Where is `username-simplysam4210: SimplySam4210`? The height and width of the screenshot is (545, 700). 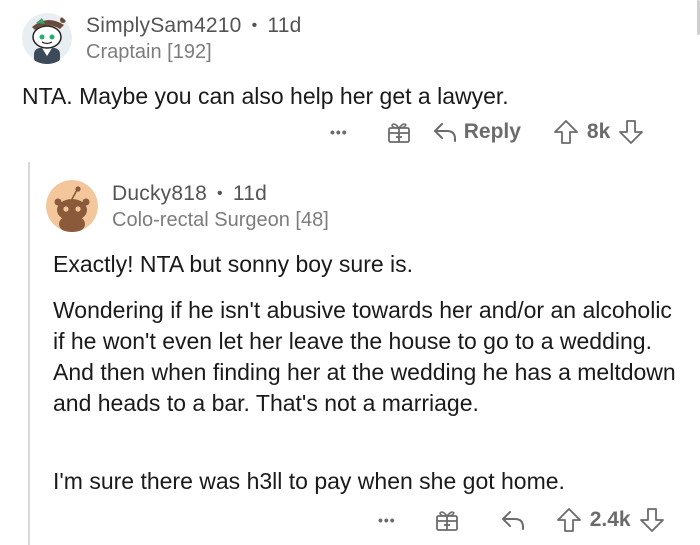
username-simplysam4210: SimplySam4210 is located at coordinates (164, 25).